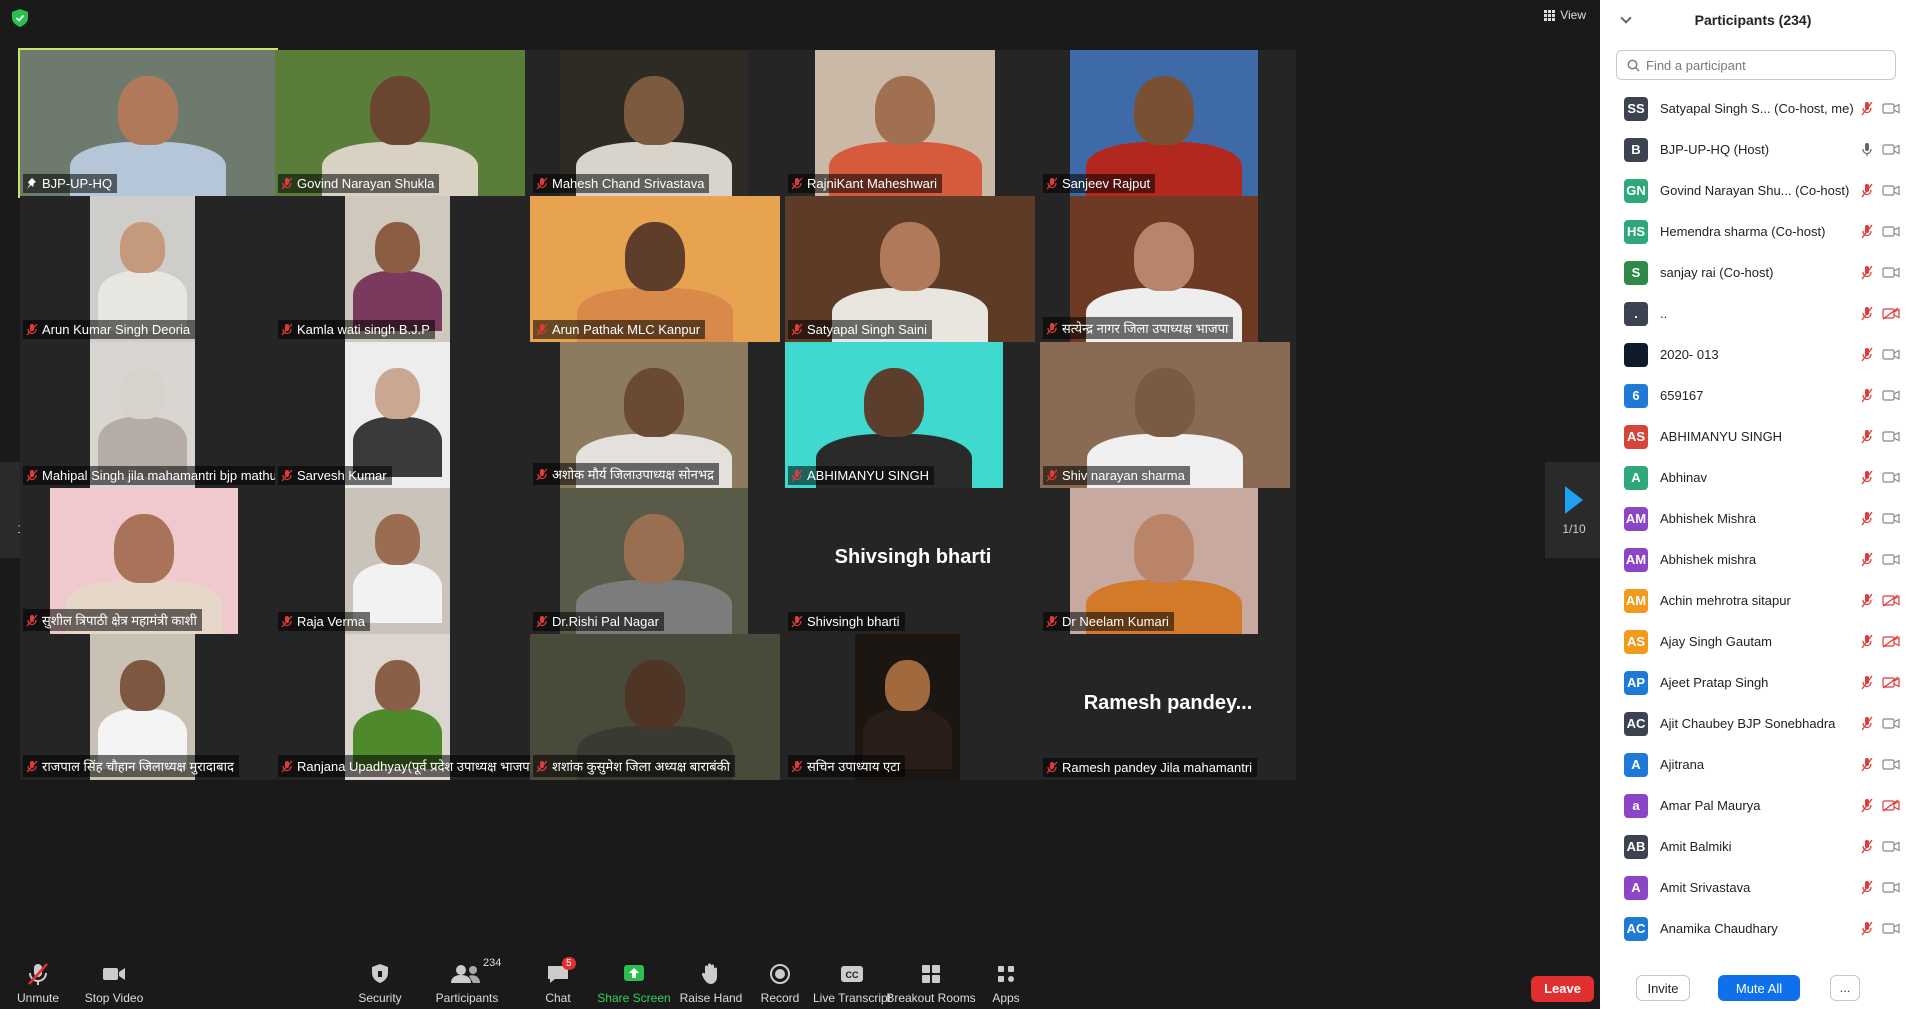  I want to click on video-tile: Raja Verma, so click(403, 561).